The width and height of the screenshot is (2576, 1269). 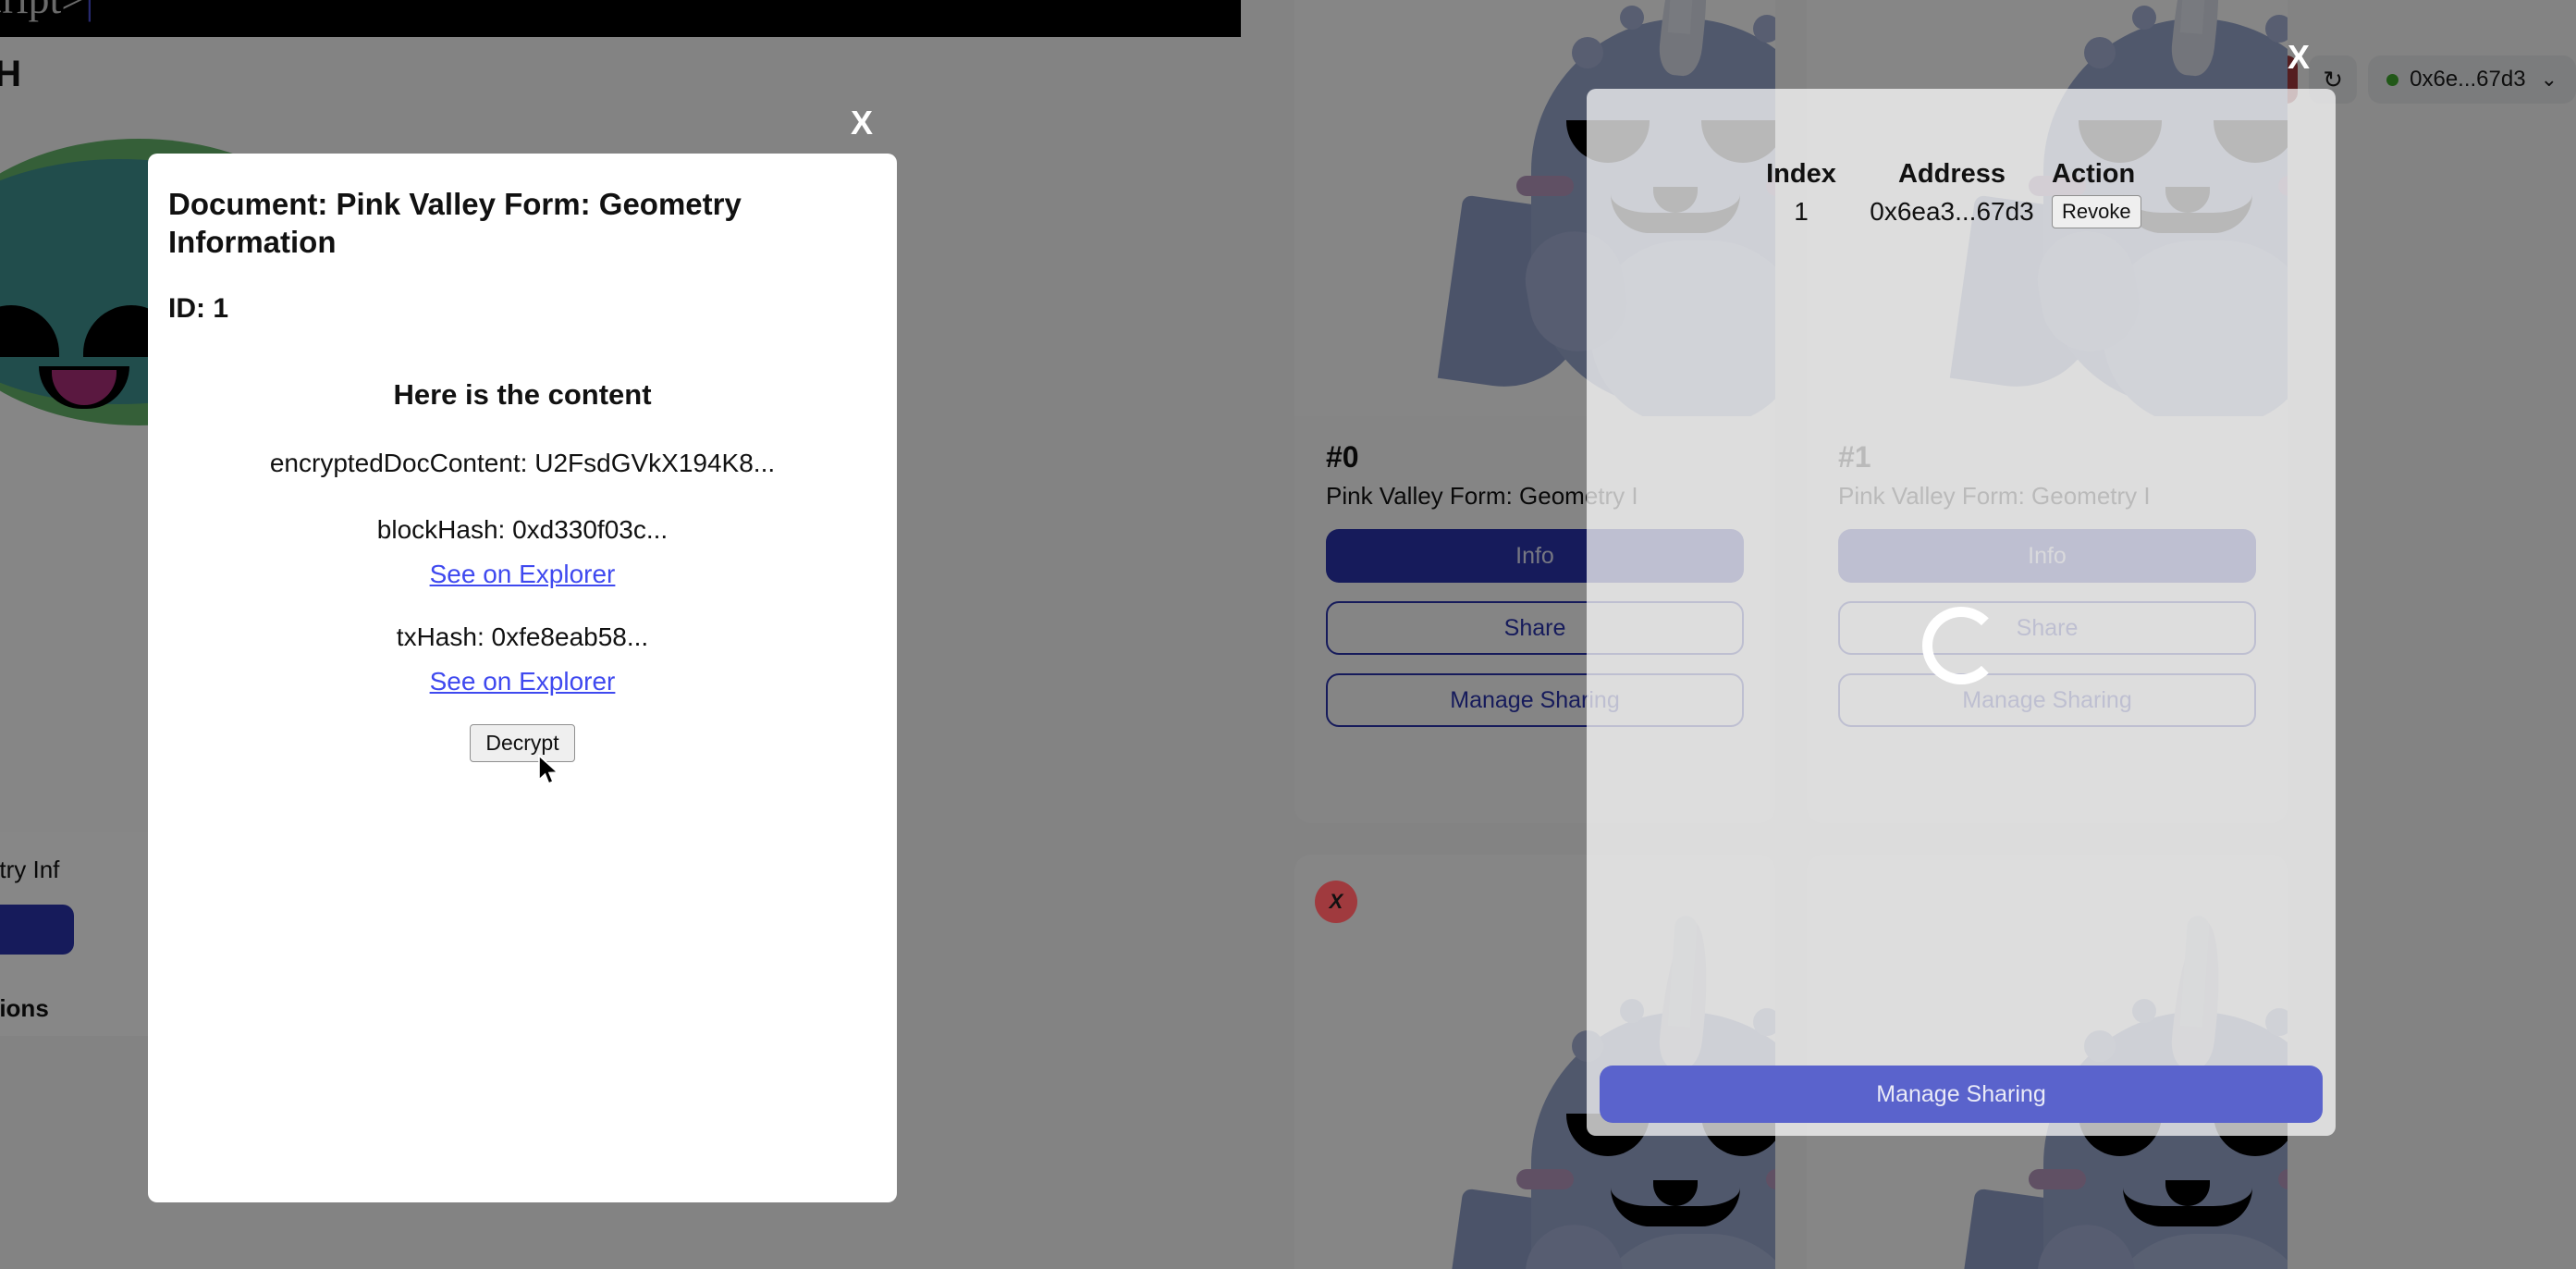 I want to click on decrypt-button-wrap: Decrypt, so click(x=523, y=743).